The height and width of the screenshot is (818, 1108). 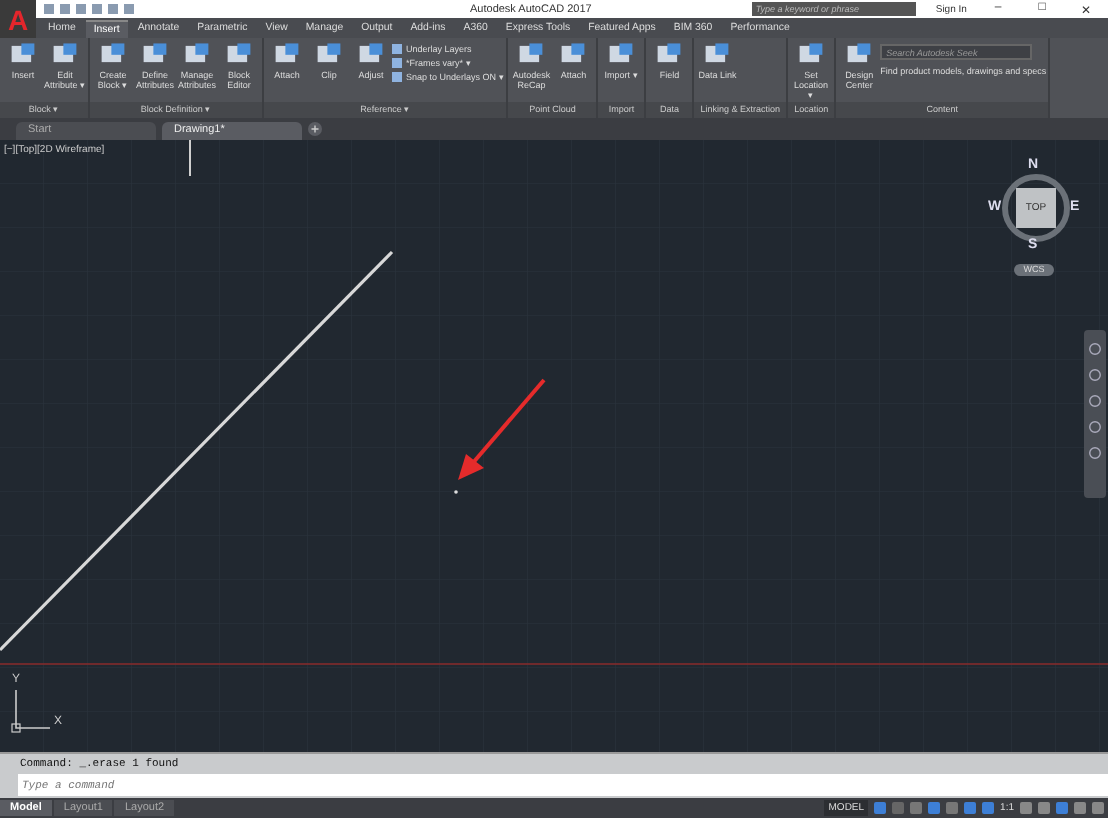 I want to click on ucs-axes-icon, so click(x=31, y=711).